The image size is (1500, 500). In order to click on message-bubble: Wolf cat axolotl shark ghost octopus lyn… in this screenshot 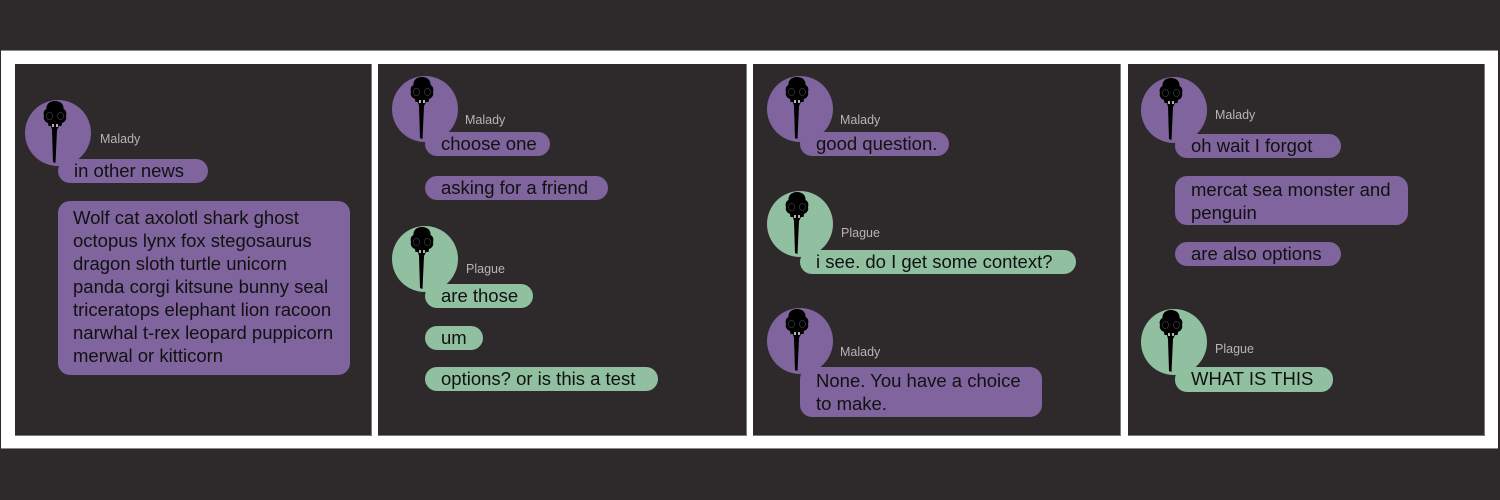, I will do `click(204, 288)`.